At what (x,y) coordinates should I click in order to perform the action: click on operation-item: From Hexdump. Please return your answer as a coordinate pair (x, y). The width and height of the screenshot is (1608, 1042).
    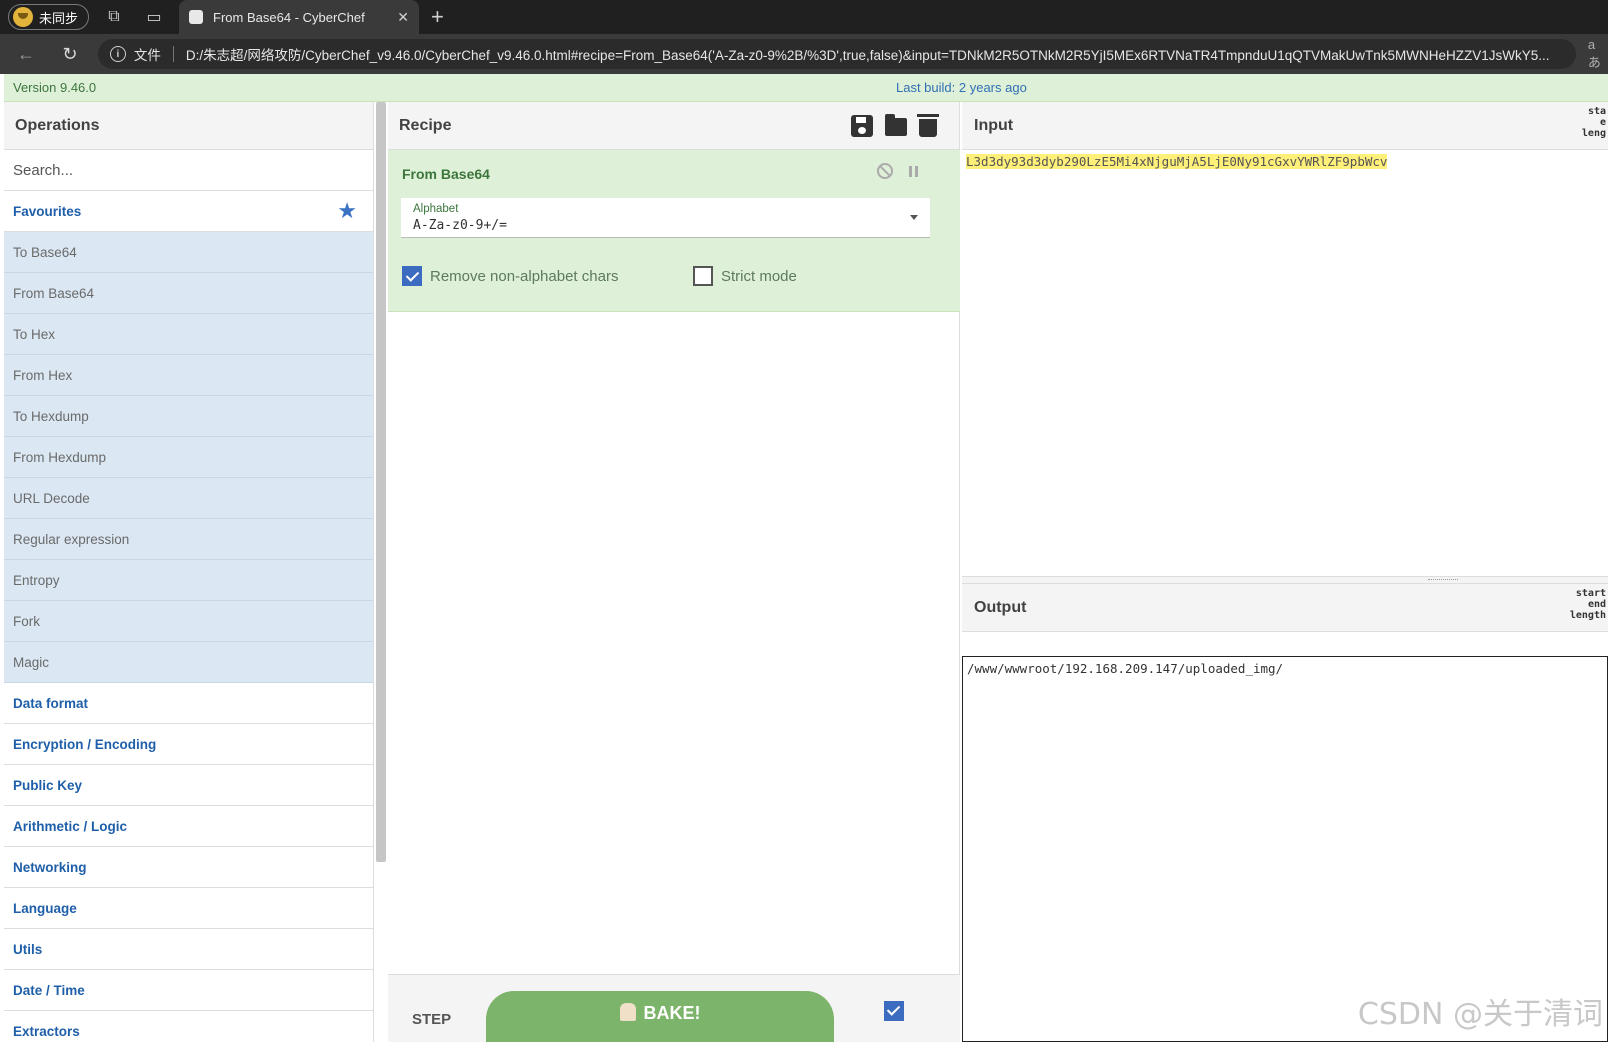
    Looking at the image, I should click on (188, 457).